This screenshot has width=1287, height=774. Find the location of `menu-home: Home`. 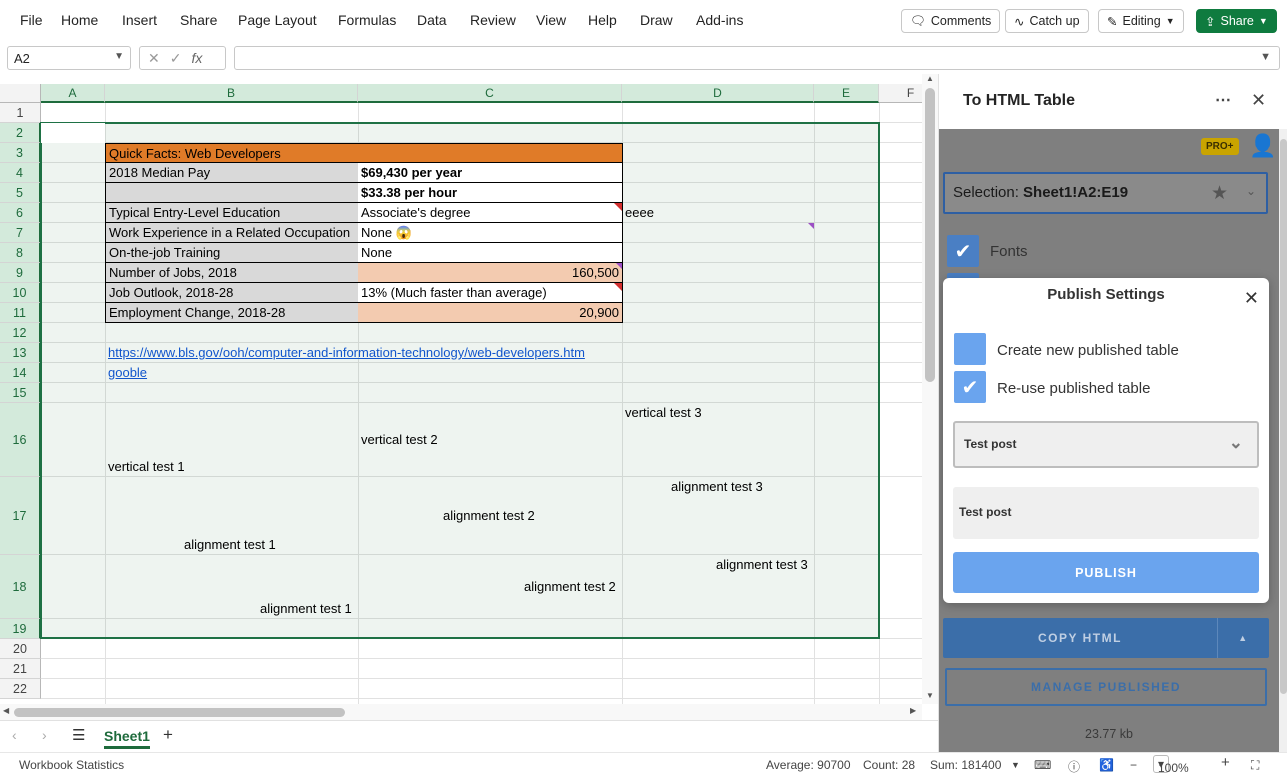

menu-home: Home is located at coordinates (79, 20).